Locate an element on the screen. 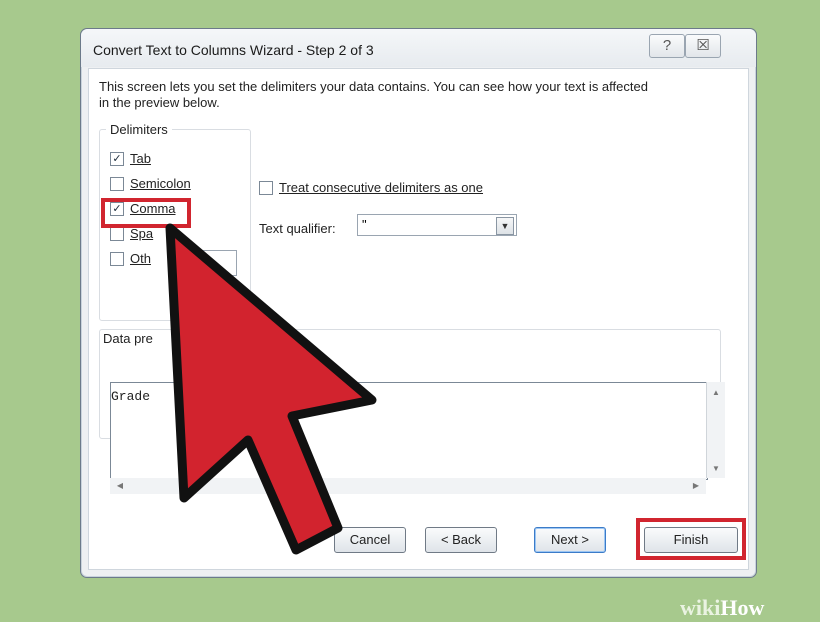 The height and width of the screenshot is (622, 820). wikihow-watermark: wikiHow is located at coordinates (722, 608).